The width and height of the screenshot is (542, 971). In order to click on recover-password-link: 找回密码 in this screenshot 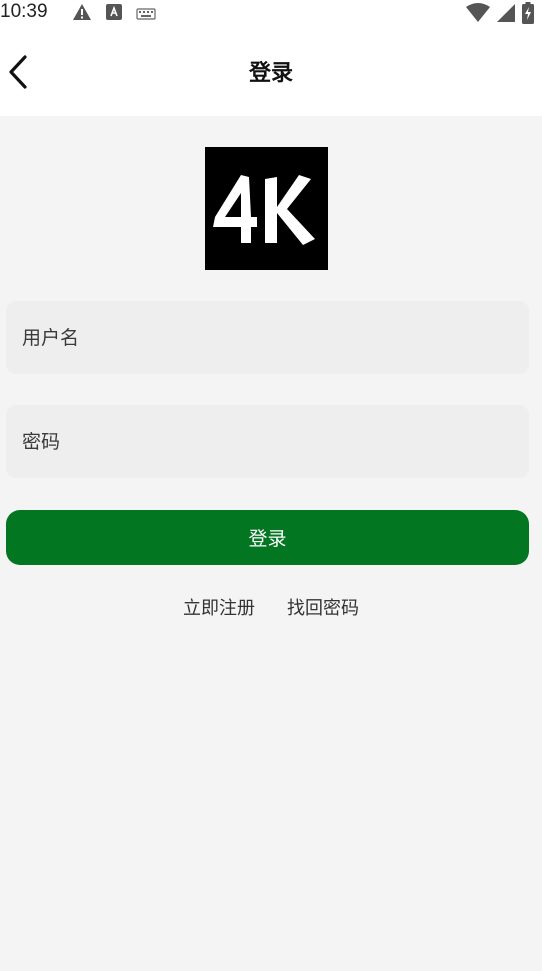, I will do `click(323, 607)`.